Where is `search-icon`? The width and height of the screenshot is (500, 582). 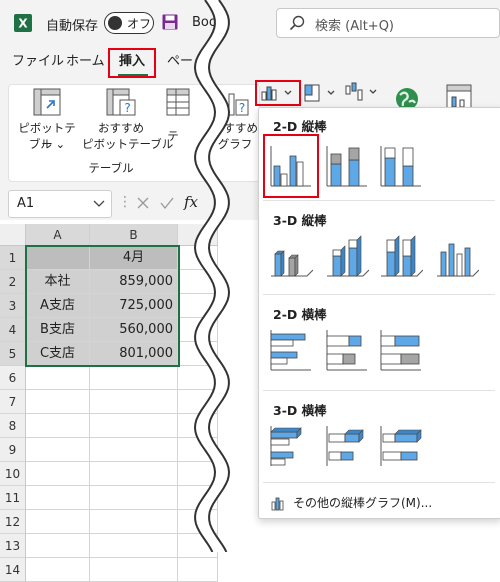 search-icon is located at coordinates (297, 23).